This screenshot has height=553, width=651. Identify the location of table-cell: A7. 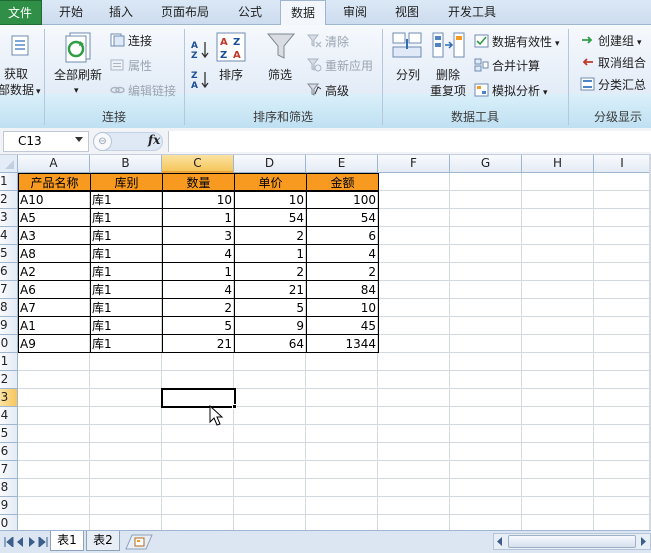
(54, 308).